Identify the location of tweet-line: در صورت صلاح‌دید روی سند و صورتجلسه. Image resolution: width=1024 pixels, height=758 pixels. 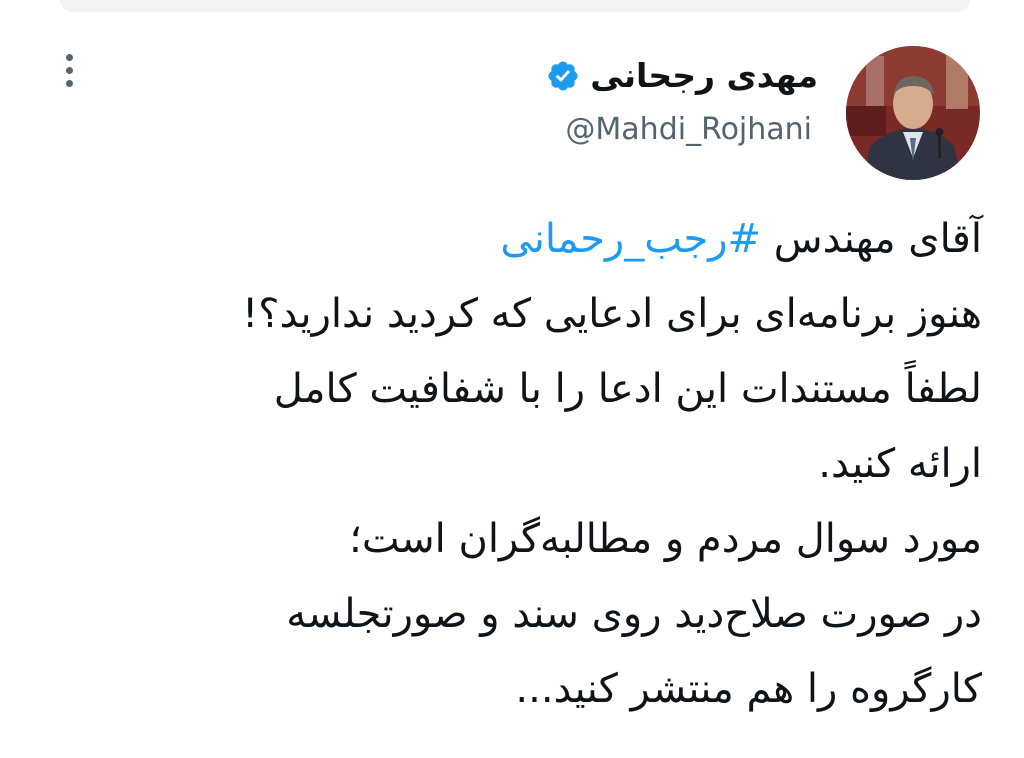
(634, 614).